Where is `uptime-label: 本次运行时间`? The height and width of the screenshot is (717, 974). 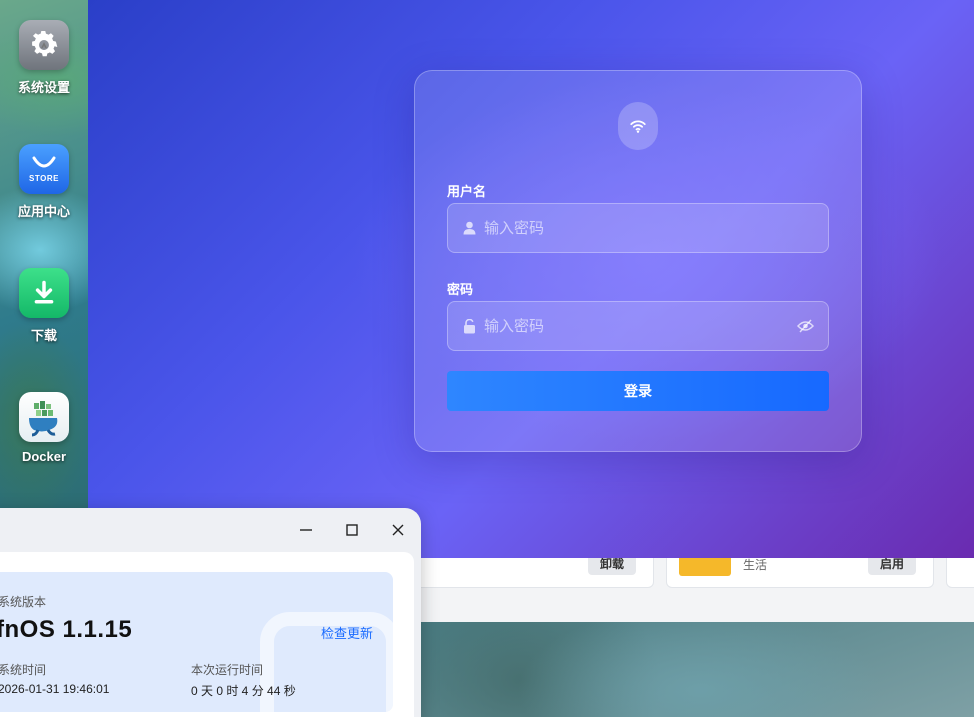 uptime-label: 本次运行时间 is located at coordinates (227, 670).